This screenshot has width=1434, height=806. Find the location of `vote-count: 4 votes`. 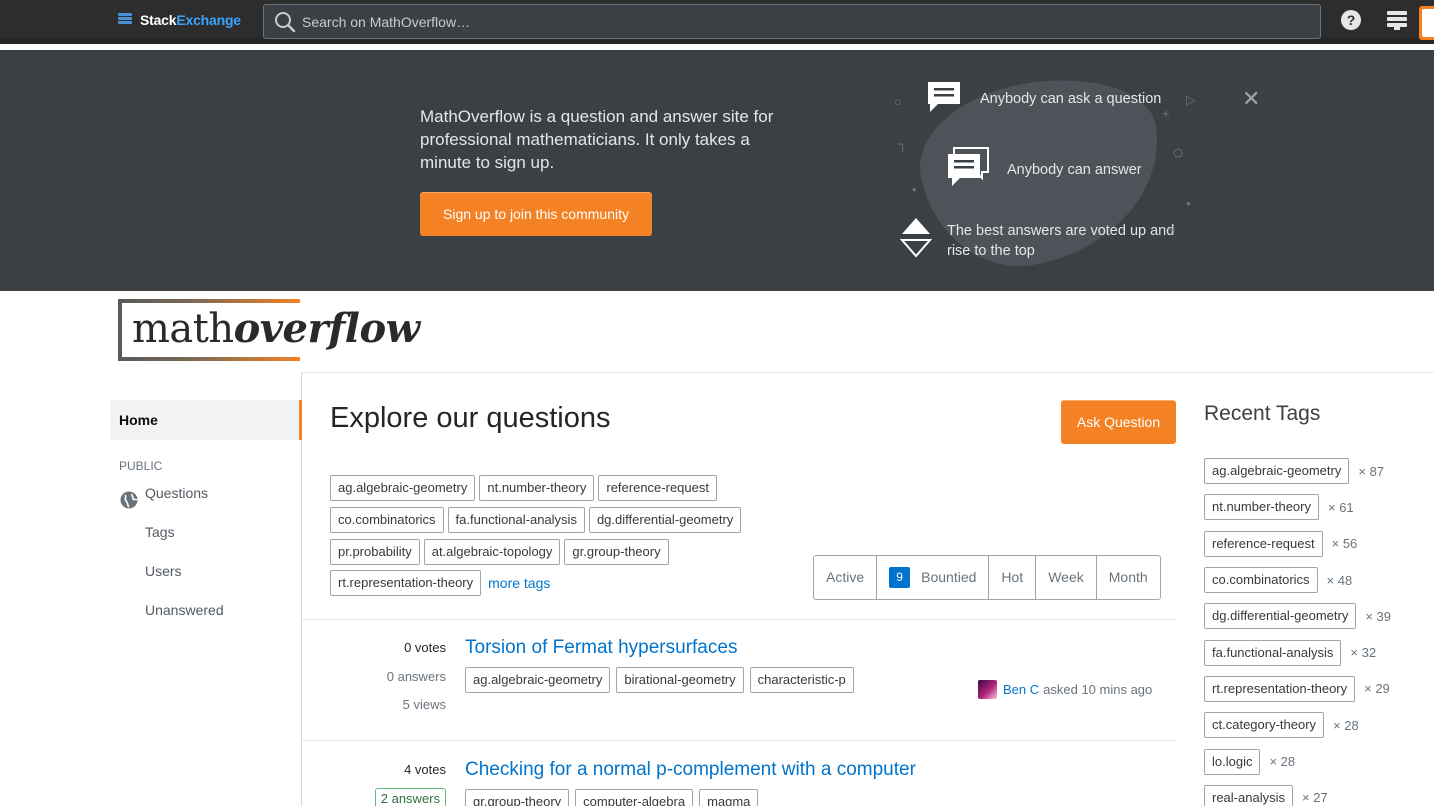

vote-count: 4 votes is located at coordinates (425, 769).